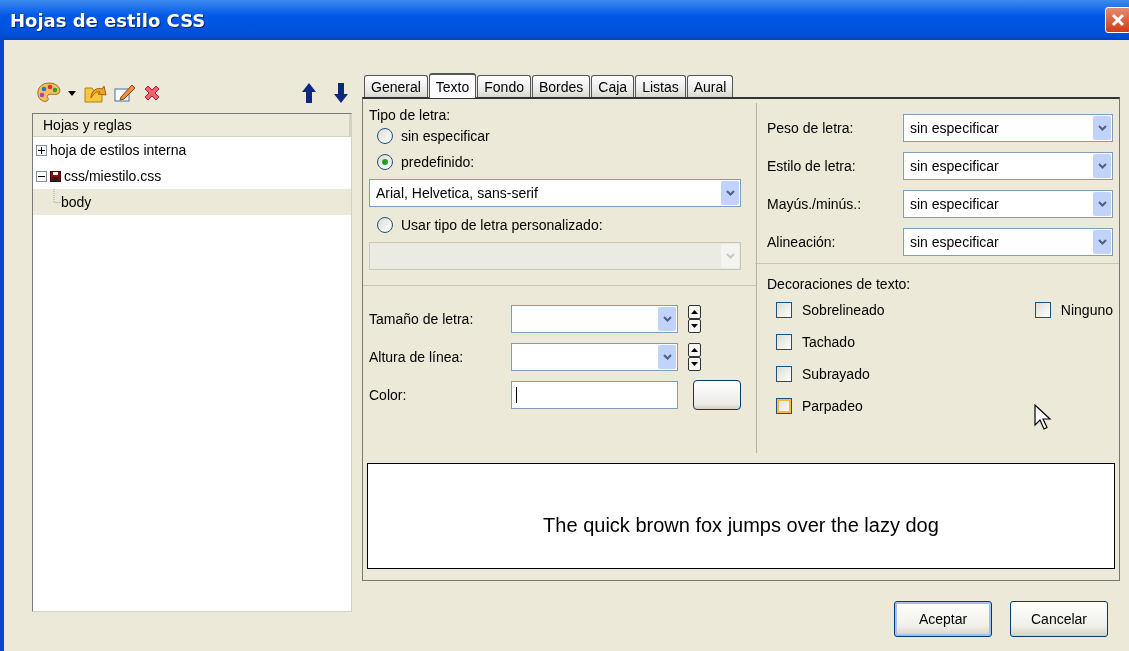  What do you see at coordinates (396, 86) in the screenshot?
I see `tab: General` at bounding box center [396, 86].